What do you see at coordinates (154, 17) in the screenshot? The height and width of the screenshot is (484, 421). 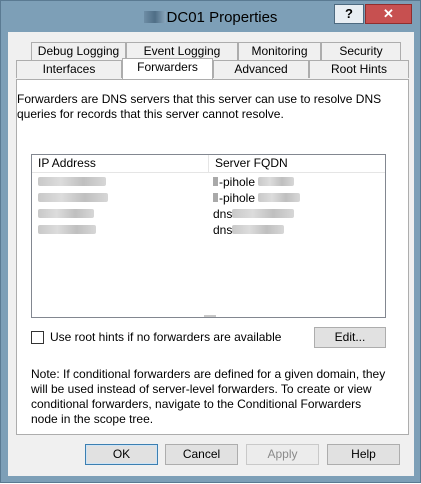 I see `redacted-name` at bounding box center [154, 17].